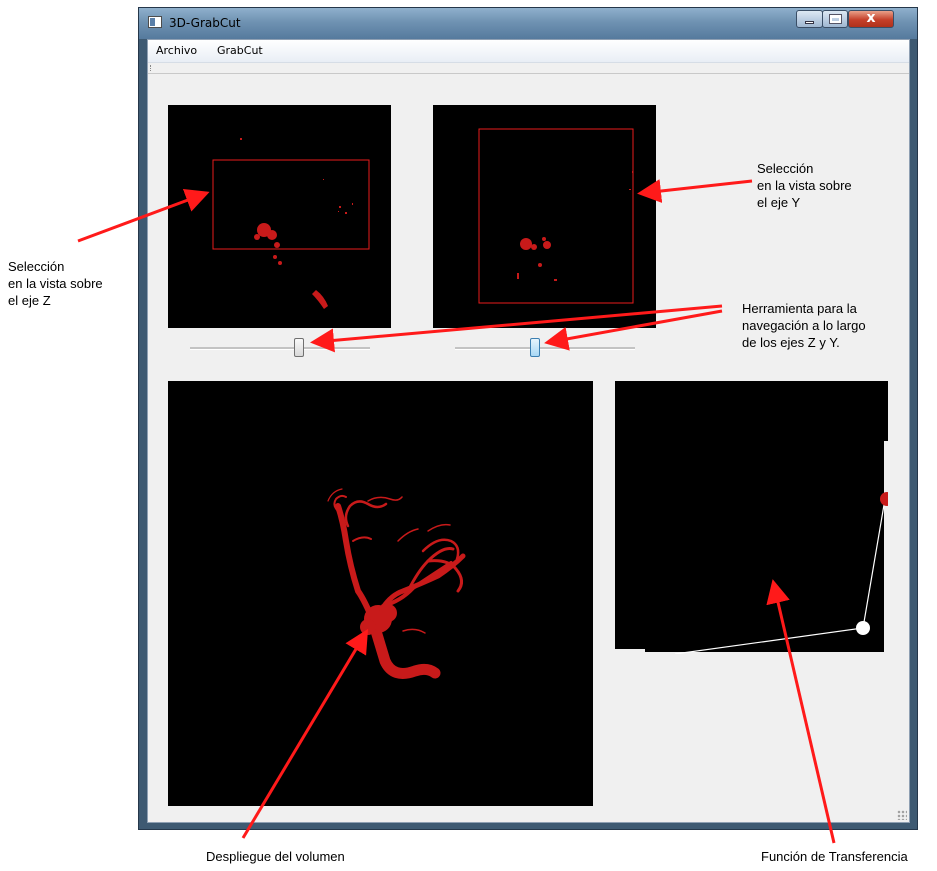 The width and height of the screenshot is (937, 871). Describe the element at coordinates (29, 300) in the screenshot. I see `annotation-z-line-3: el eje Z` at that location.